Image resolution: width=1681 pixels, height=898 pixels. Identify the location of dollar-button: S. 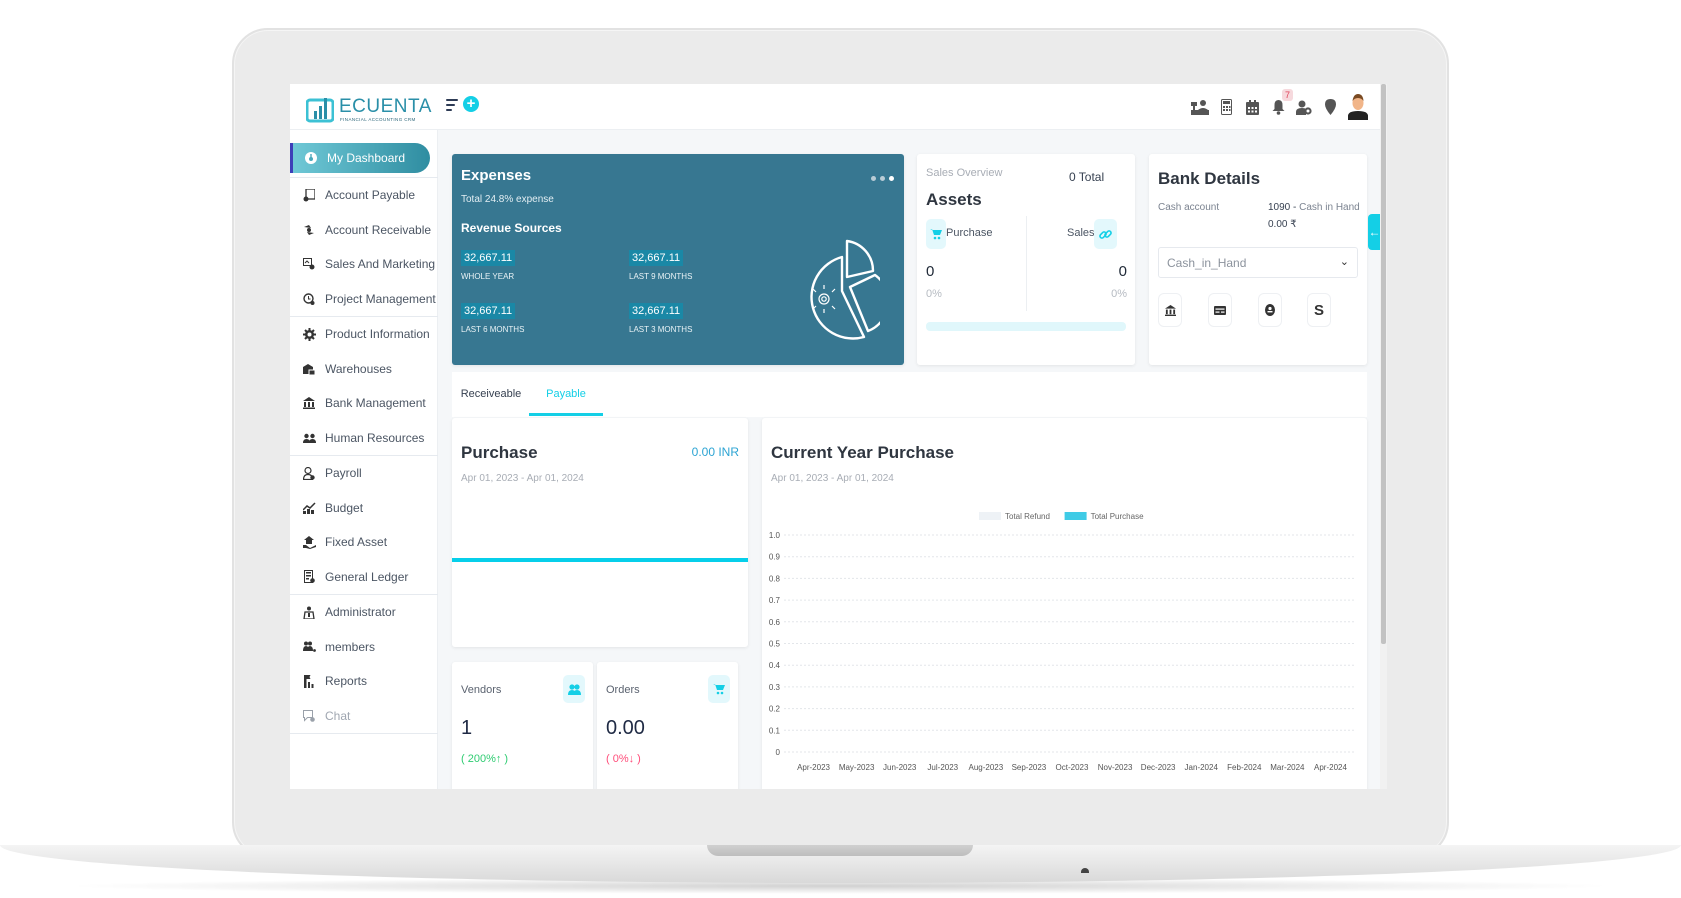
(1319, 310).